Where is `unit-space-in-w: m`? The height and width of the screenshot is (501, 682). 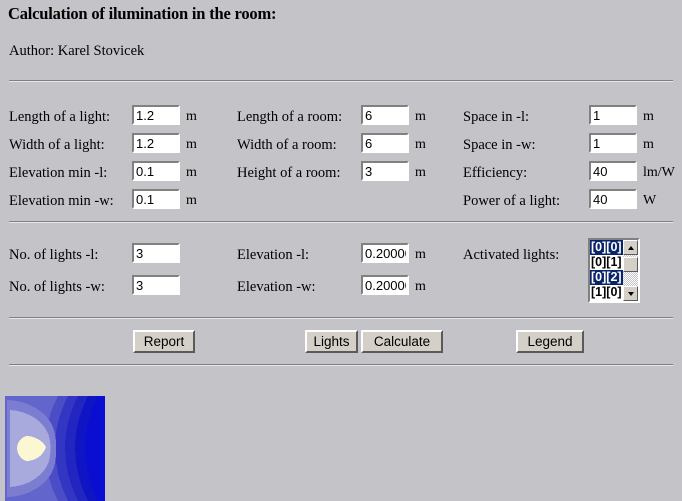
unit-space-in-w: m is located at coordinates (648, 144).